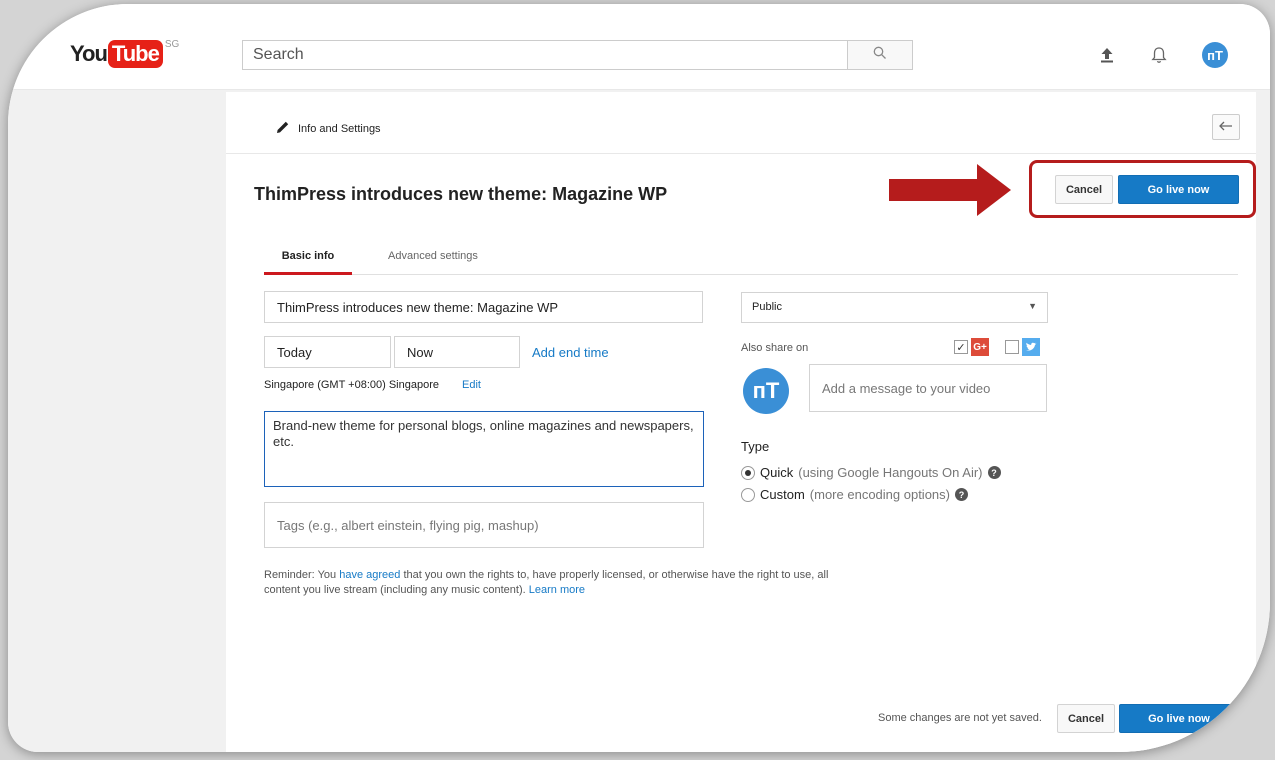 The width and height of the screenshot is (1275, 760). Describe the element at coordinates (457, 352) in the screenshot. I see `time-input` at that location.